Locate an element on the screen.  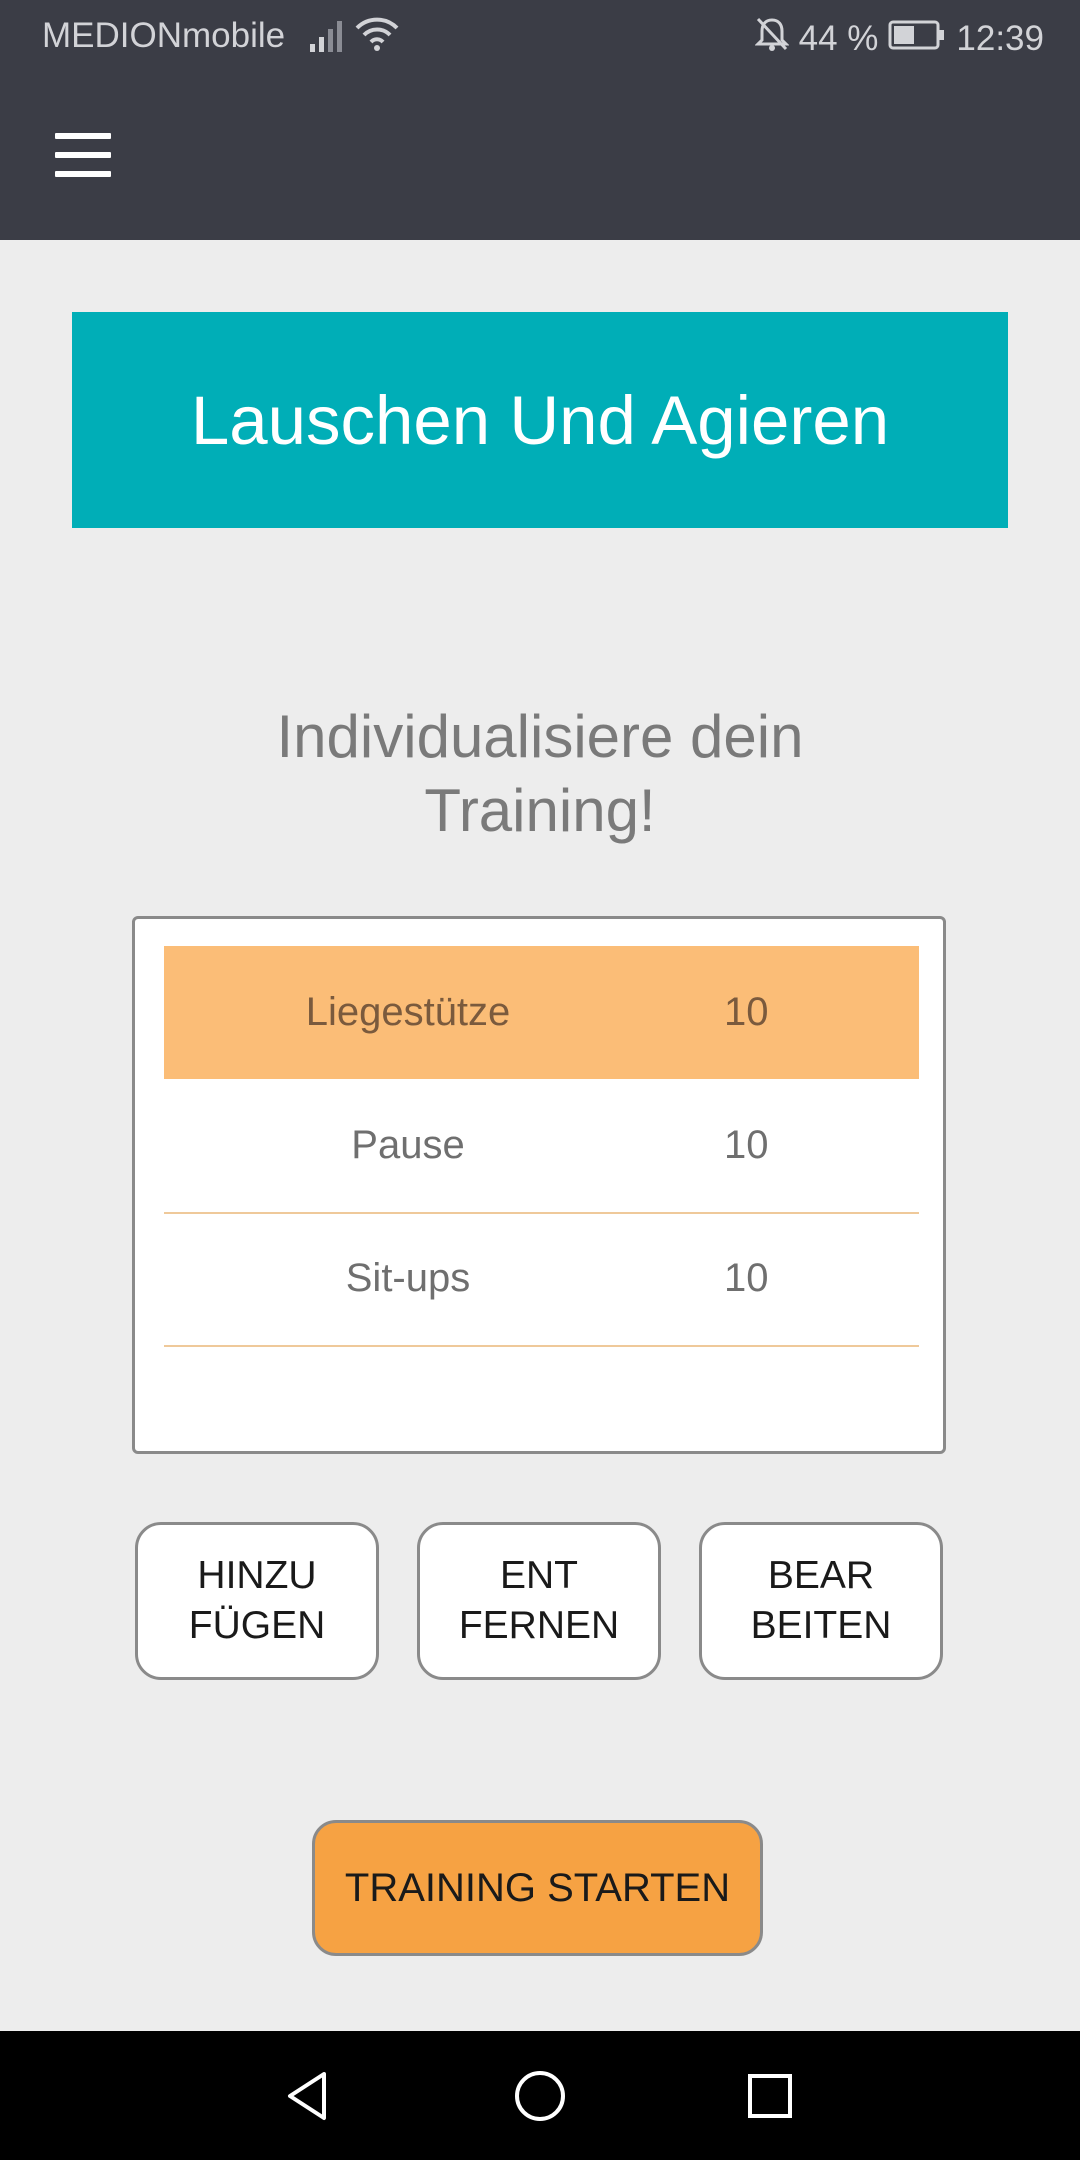
exercise-name: Liegestütze is located at coordinates (408, 1012).